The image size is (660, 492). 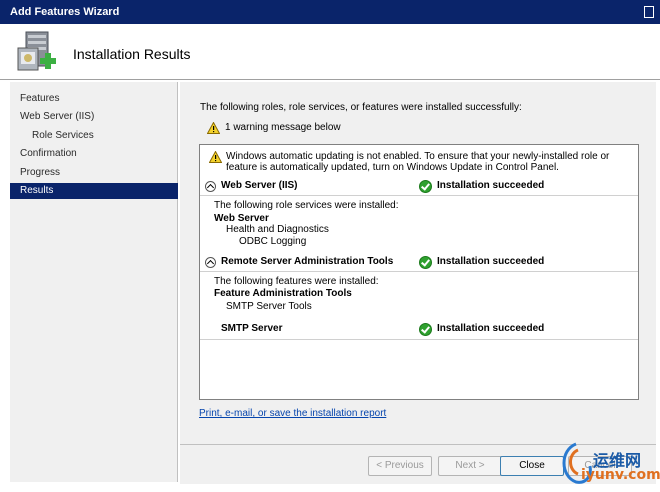 I want to click on detail-line: SMTP Server Tools, so click(x=269, y=306).